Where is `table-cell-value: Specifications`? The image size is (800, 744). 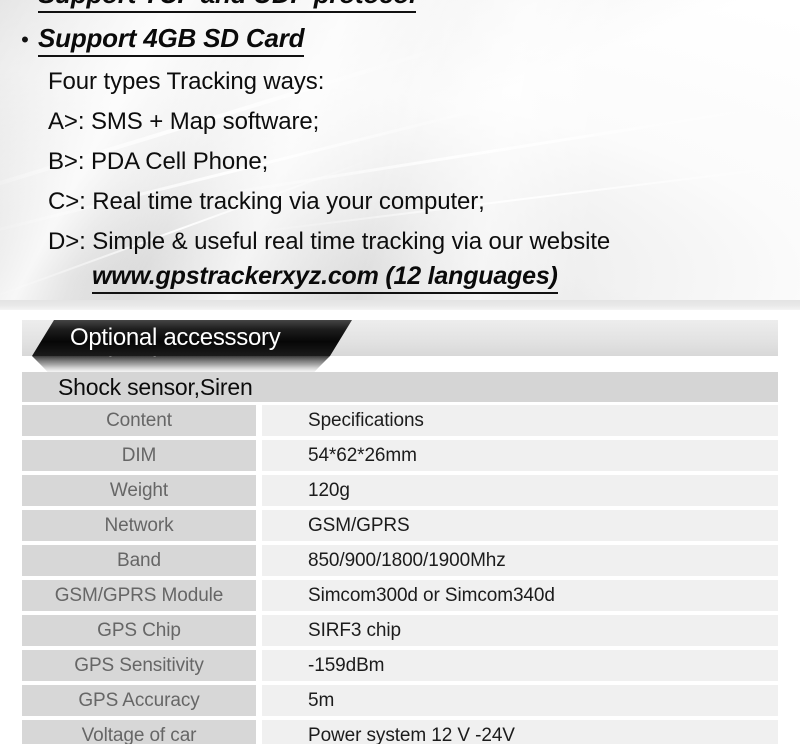
table-cell-value: Specifications is located at coordinates (520, 420).